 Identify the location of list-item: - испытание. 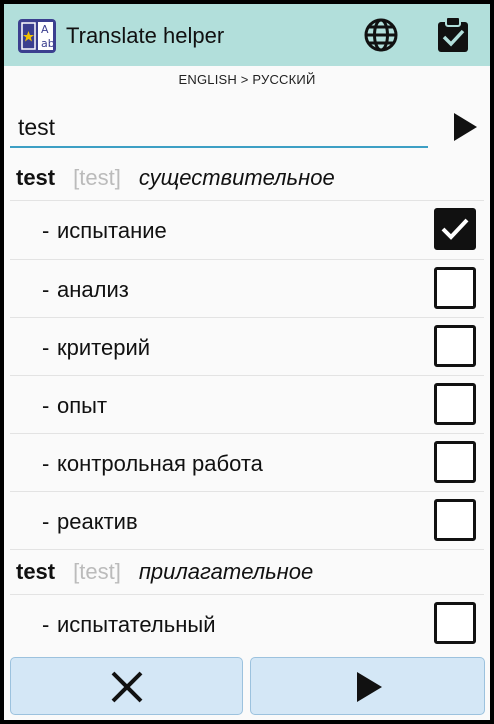
(247, 230).